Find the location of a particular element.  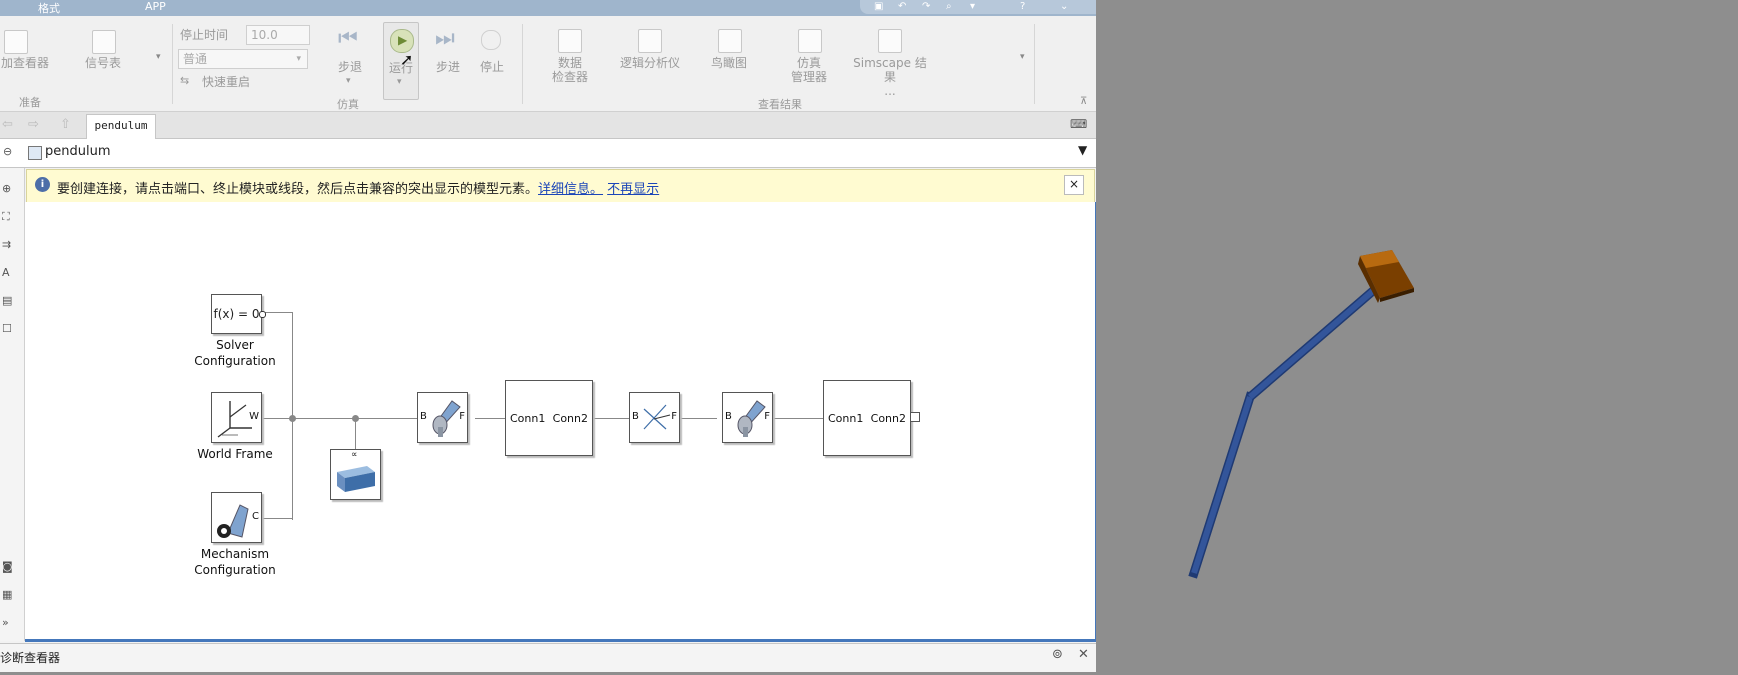

save-icon: ▣ is located at coordinates (878, 6).